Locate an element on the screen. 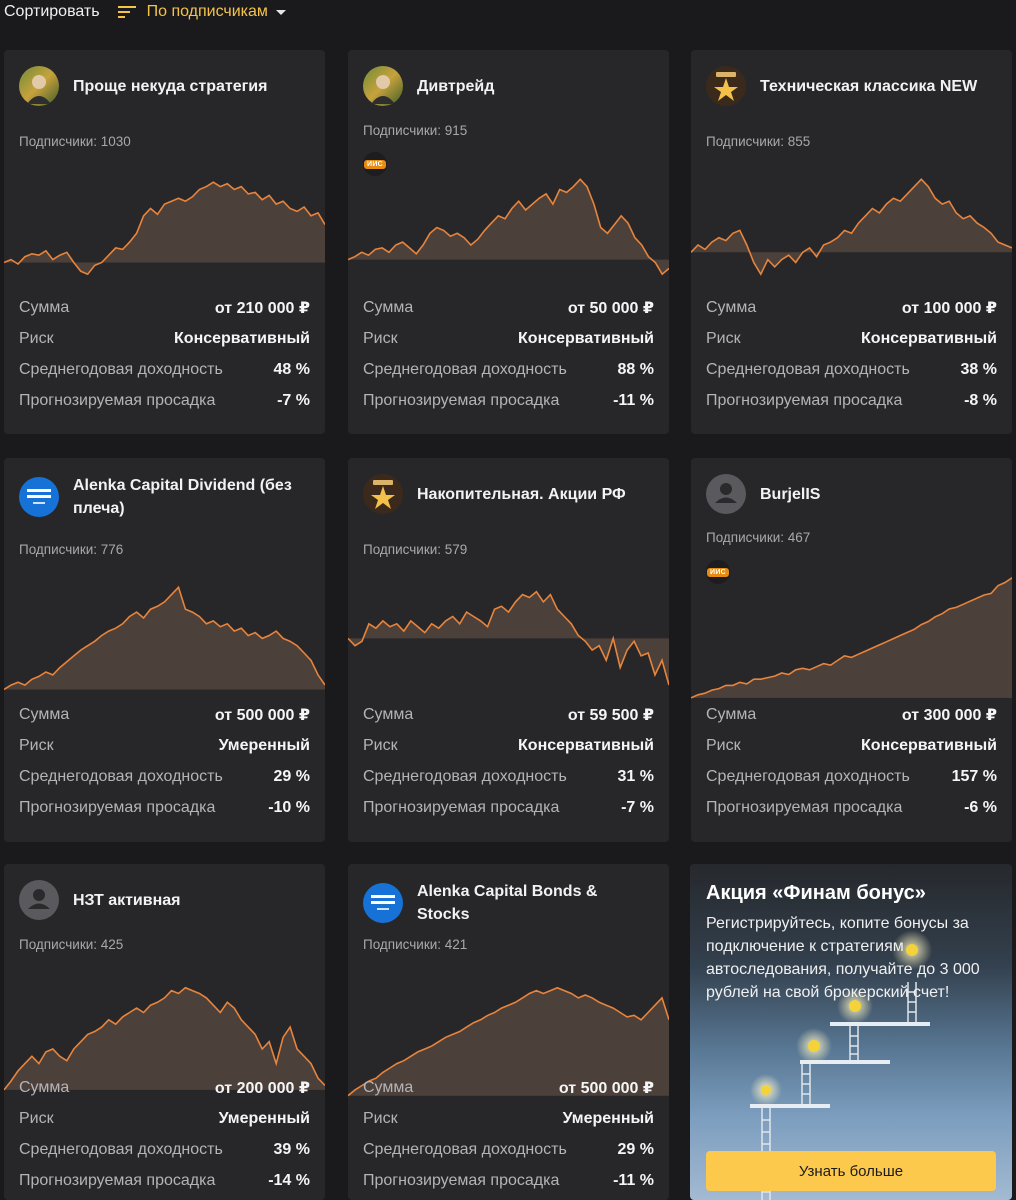 The height and width of the screenshot is (1200, 1016). strategy-title: Alenka Capital Dividend (без плеча) is located at coordinates (191, 497).